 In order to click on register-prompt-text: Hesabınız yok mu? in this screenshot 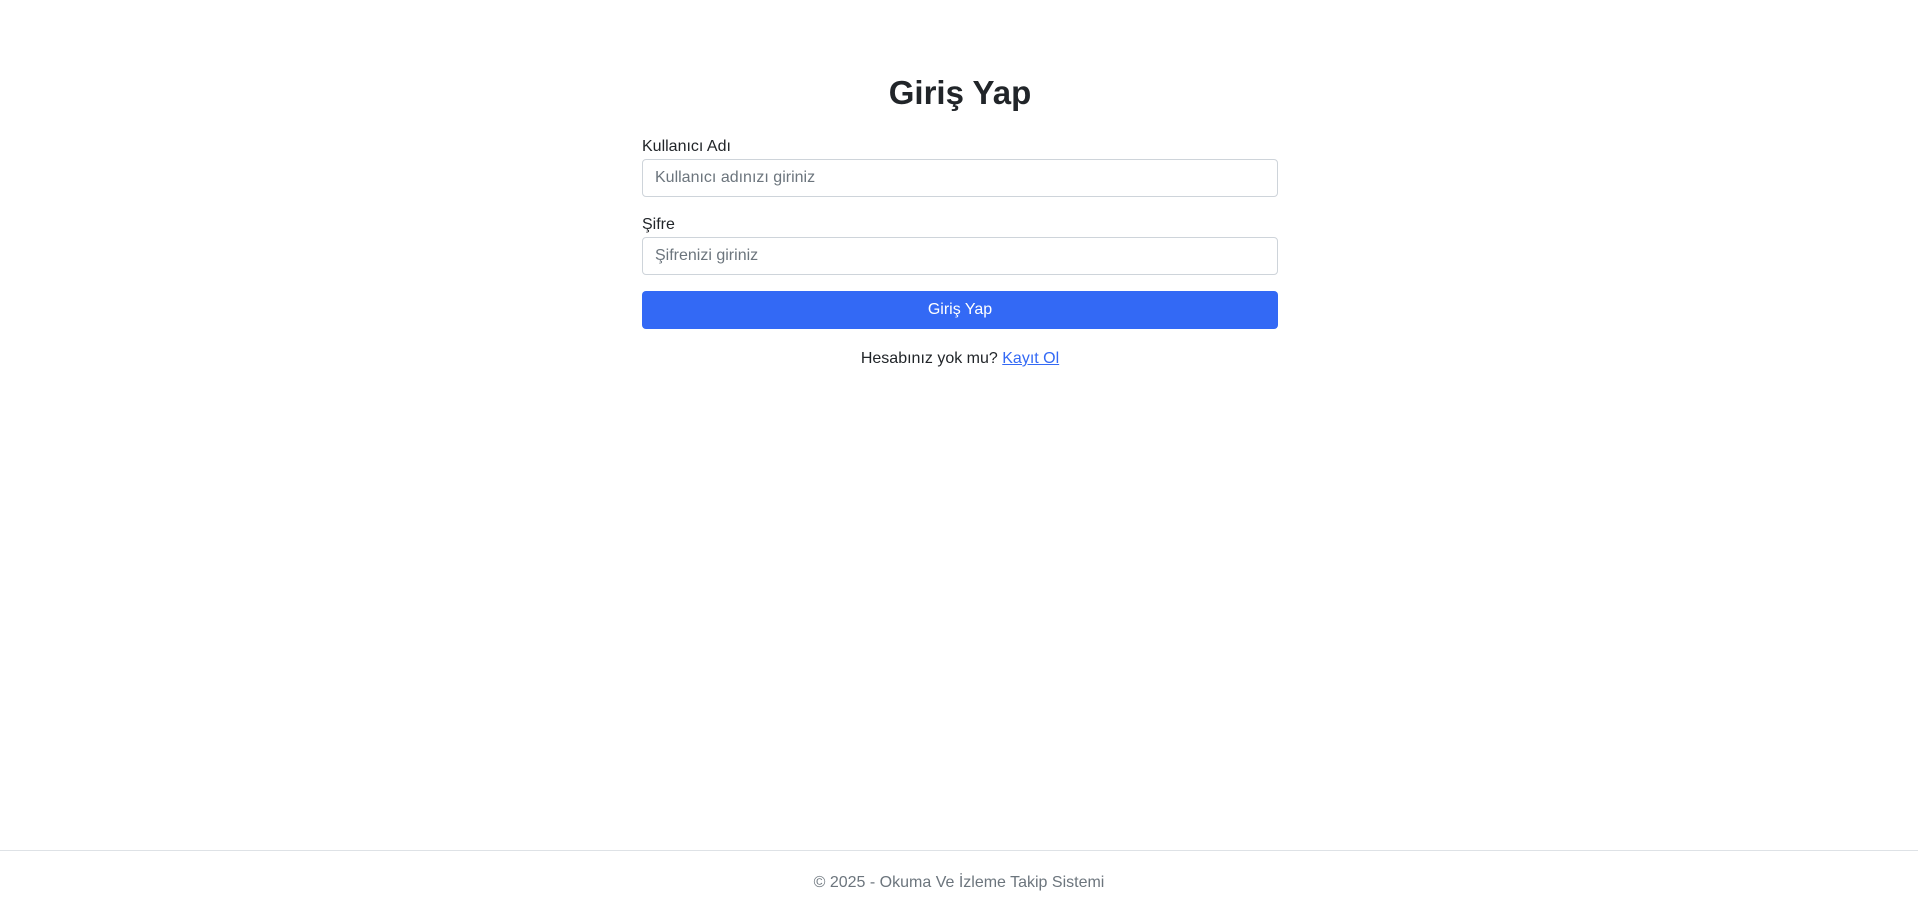, I will do `click(931, 358)`.